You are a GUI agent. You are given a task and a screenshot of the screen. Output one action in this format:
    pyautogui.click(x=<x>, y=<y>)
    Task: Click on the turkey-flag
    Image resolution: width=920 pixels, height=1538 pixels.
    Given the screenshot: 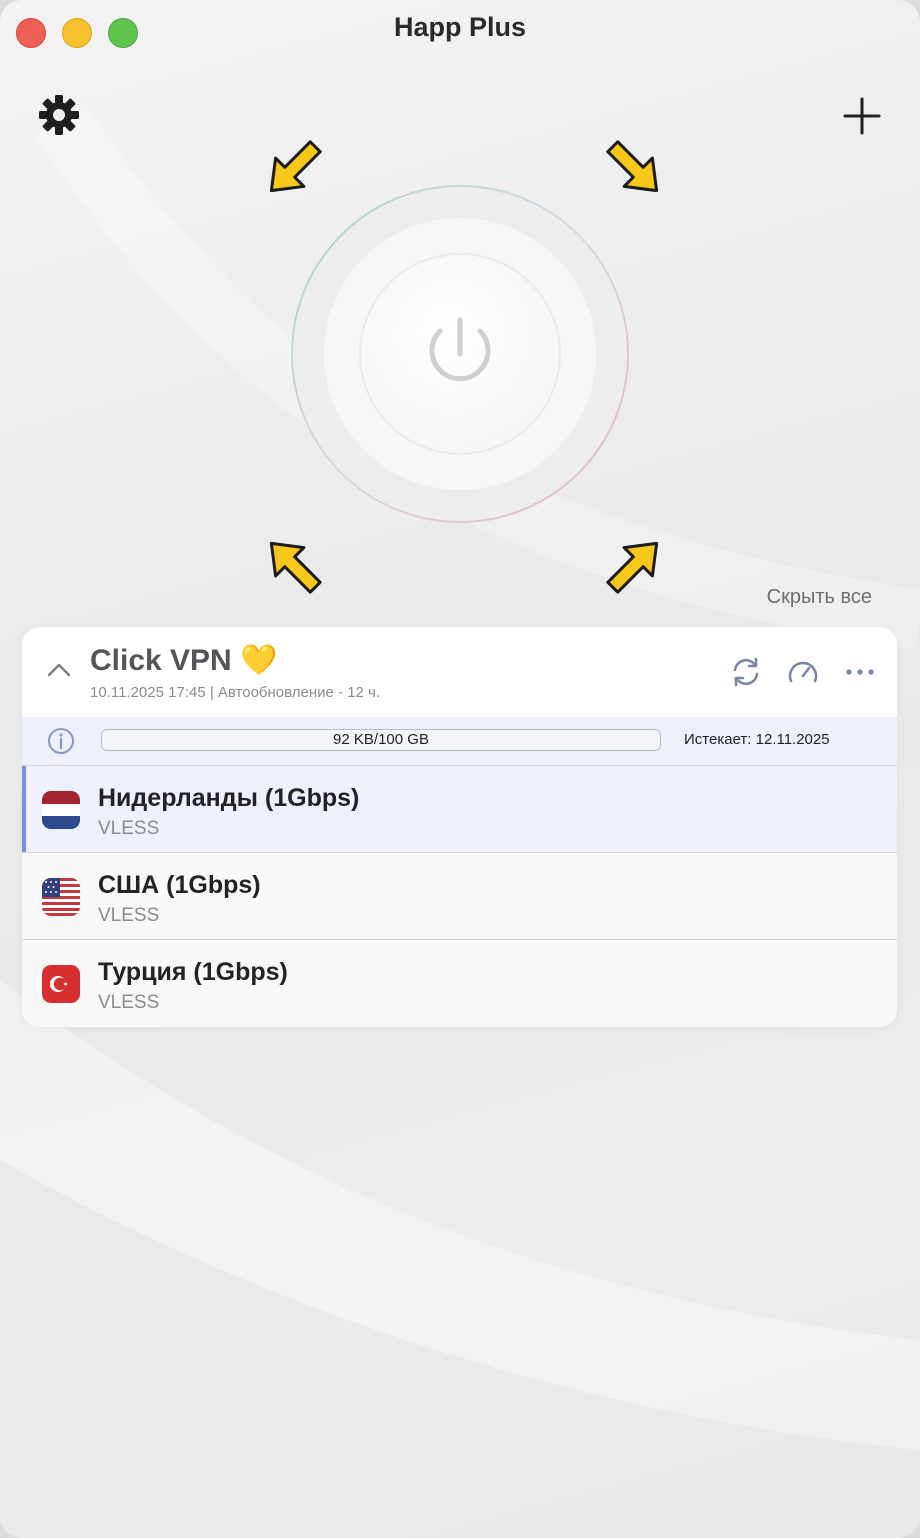 What is the action you would take?
    pyautogui.click(x=61, y=984)
    